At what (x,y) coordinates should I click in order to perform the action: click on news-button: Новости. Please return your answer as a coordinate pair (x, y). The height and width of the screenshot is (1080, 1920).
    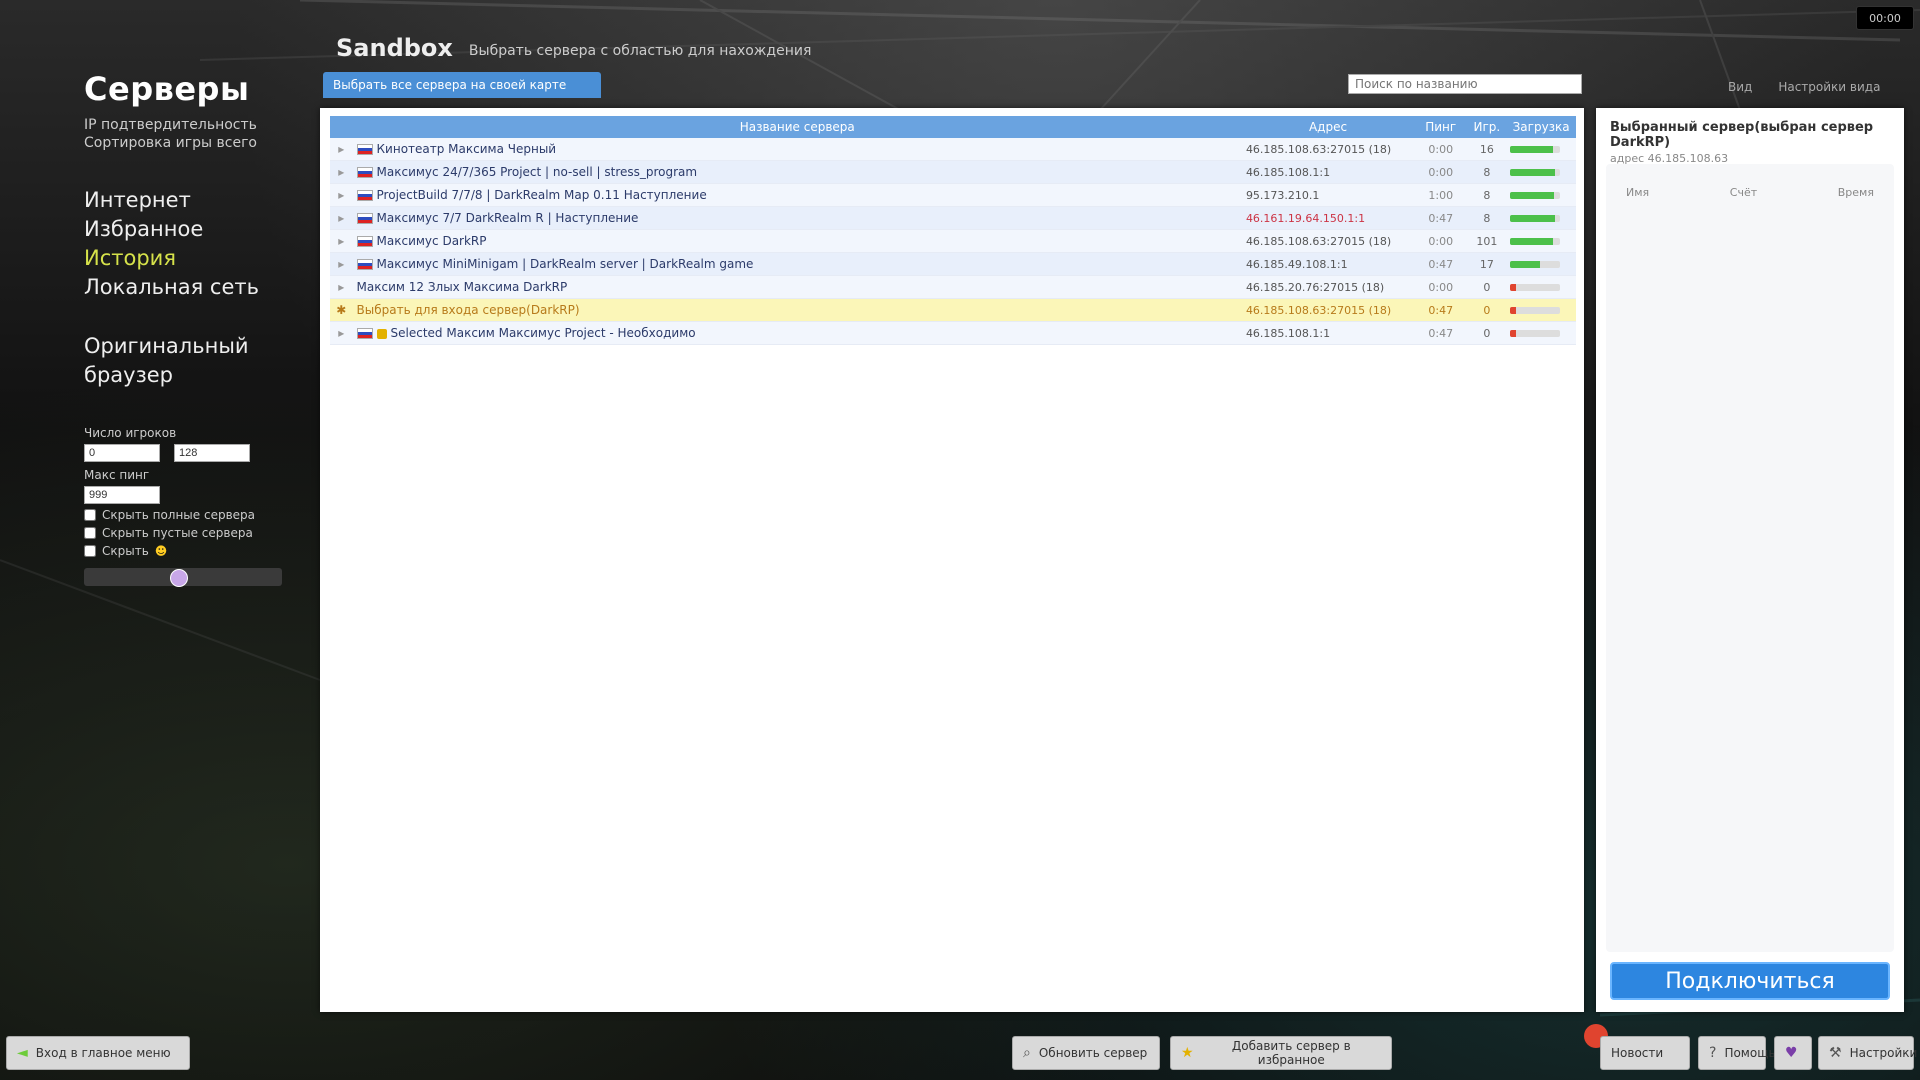
    Looking at the image, I should click on (1645, 1053).